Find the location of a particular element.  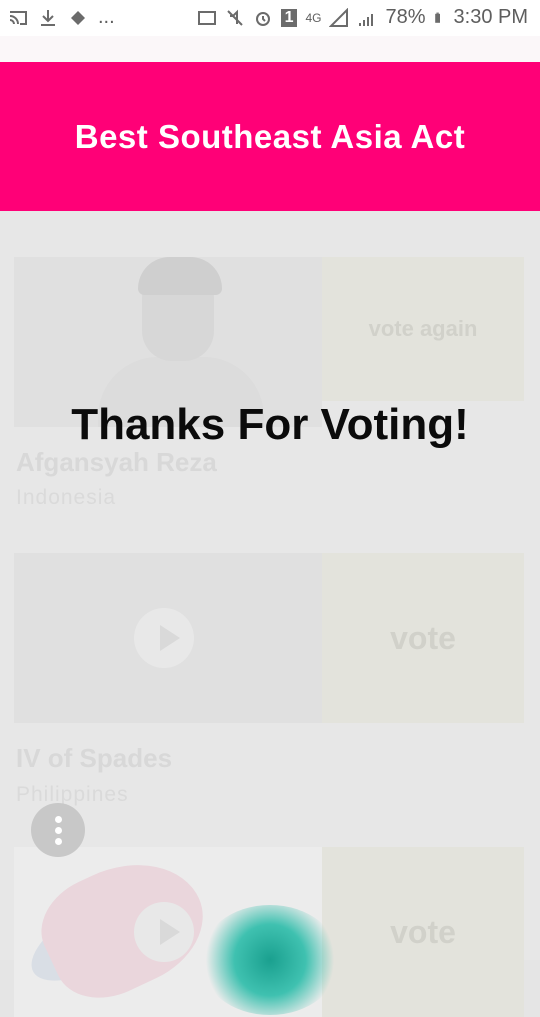

download-icon is located at coordinates (48, 17).